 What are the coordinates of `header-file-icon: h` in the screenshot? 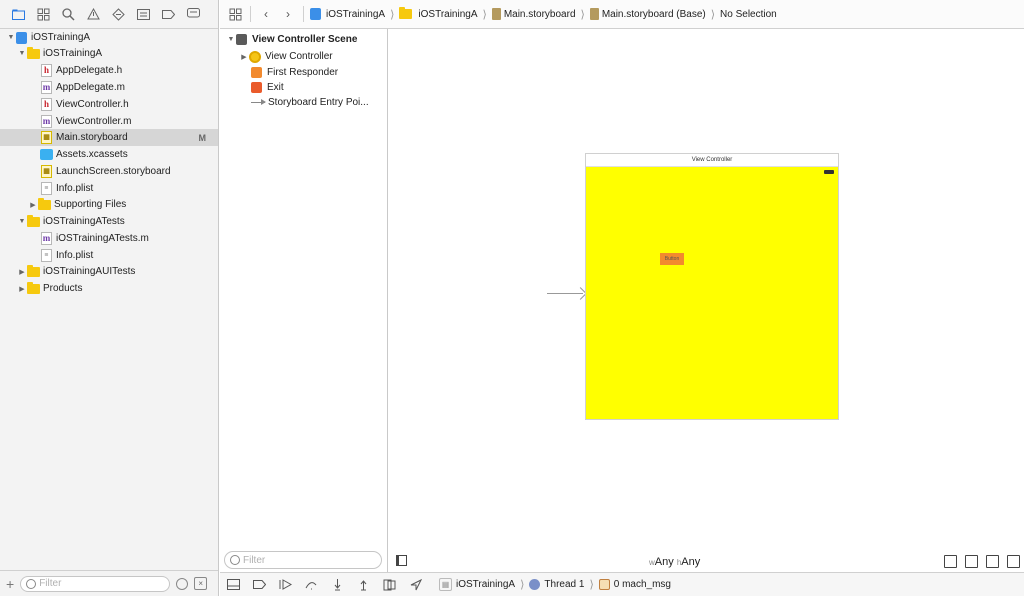 It's located at (46, 70).